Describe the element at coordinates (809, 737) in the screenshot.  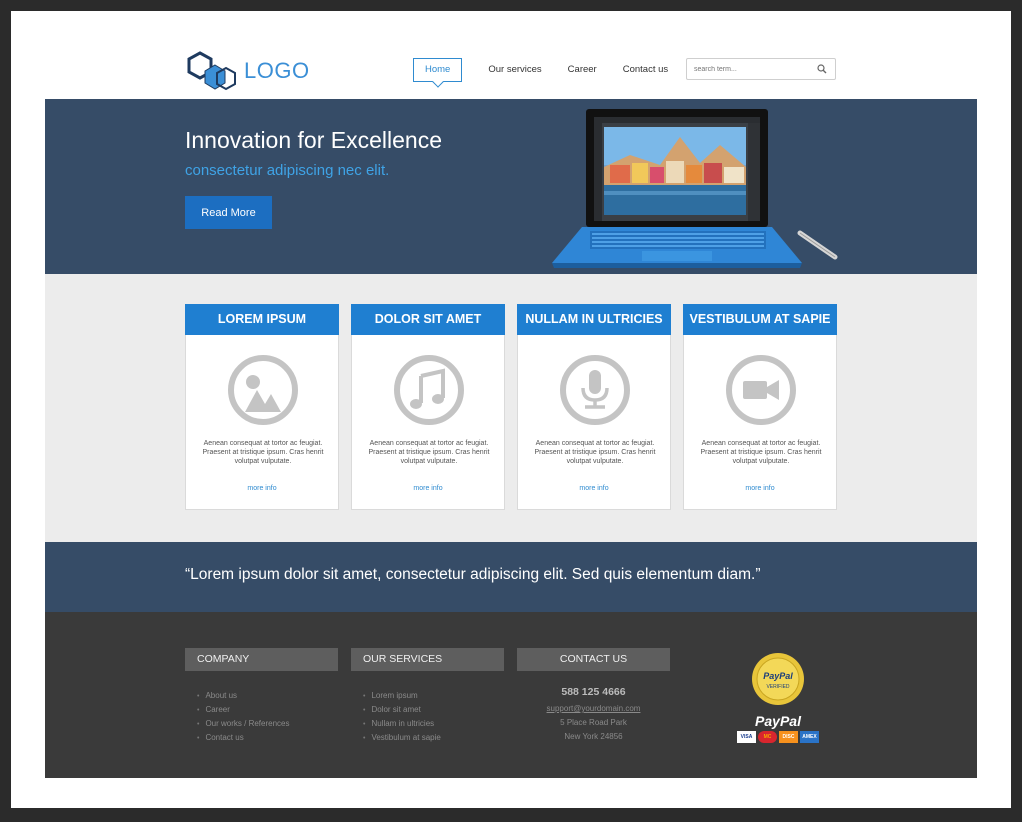
I see `amex-card-icon: AMEX` at that location.